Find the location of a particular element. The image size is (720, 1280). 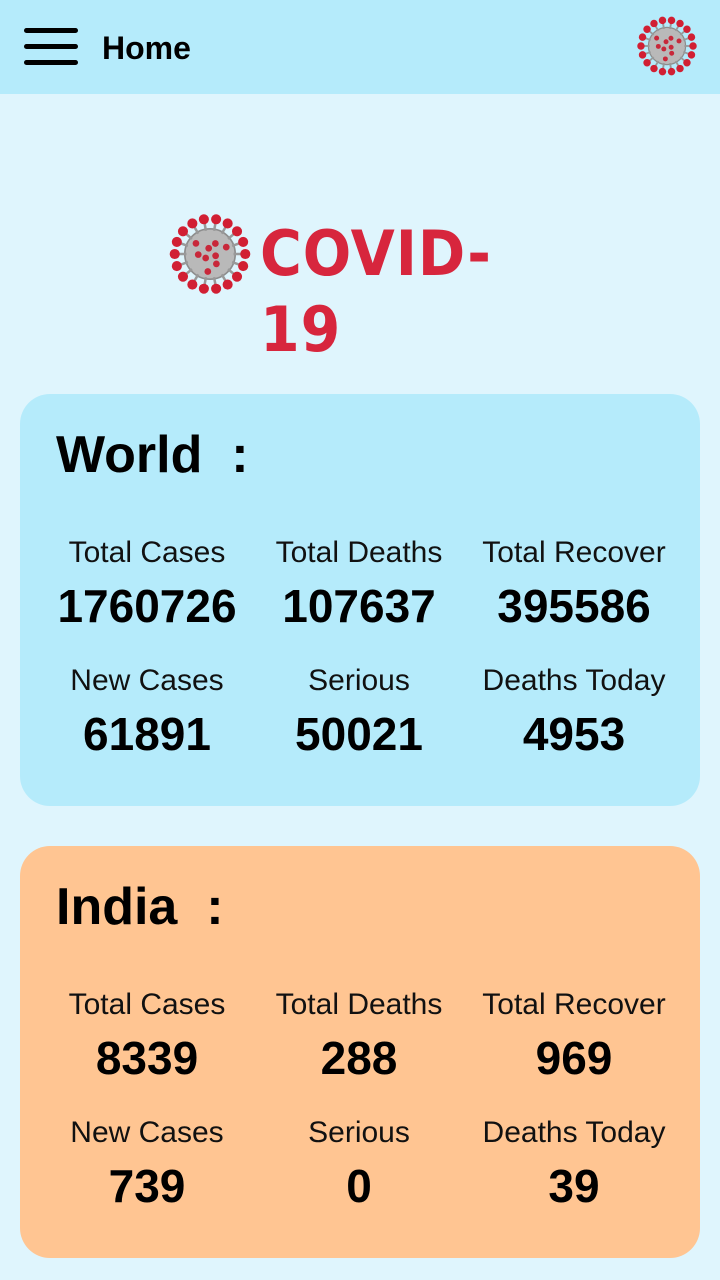

stat-total-recover: Total Recover 969 is located at coordinates (574, 1037).